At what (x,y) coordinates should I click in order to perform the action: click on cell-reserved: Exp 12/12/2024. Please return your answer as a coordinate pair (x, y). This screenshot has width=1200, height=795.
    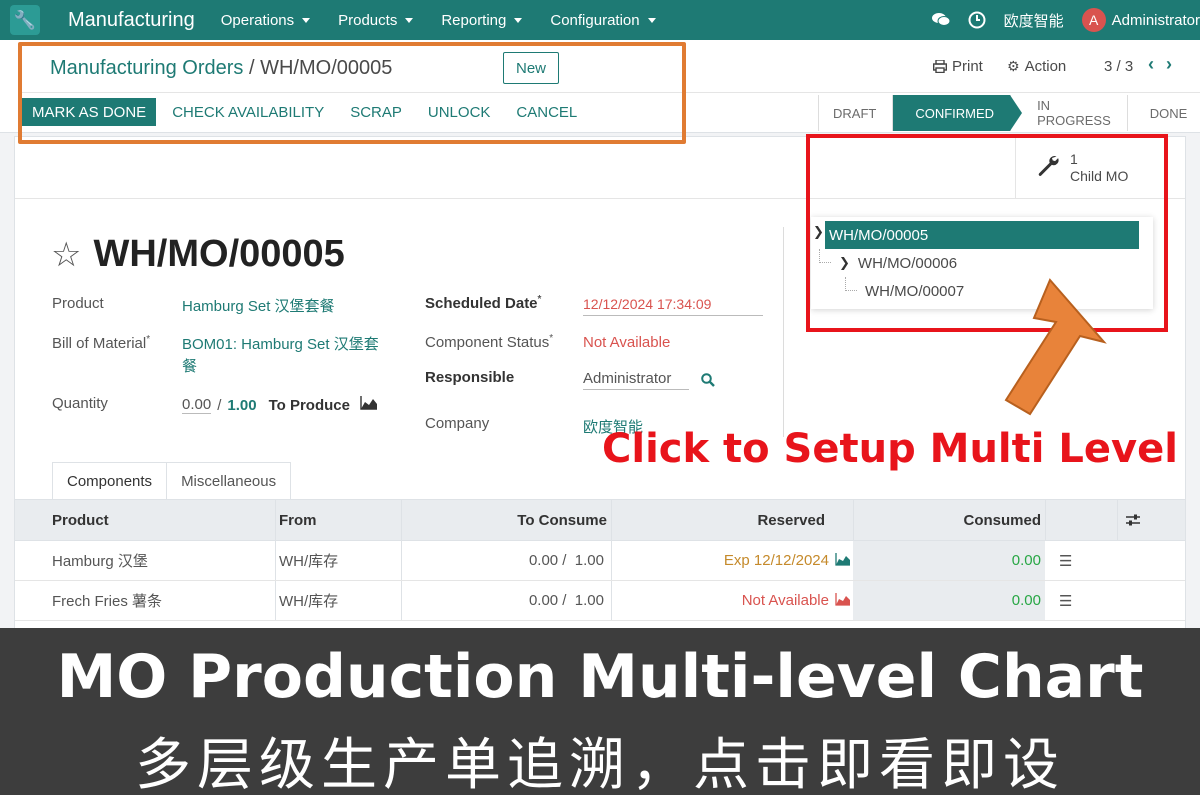
    Looking at the image, I should click on (731, 560).